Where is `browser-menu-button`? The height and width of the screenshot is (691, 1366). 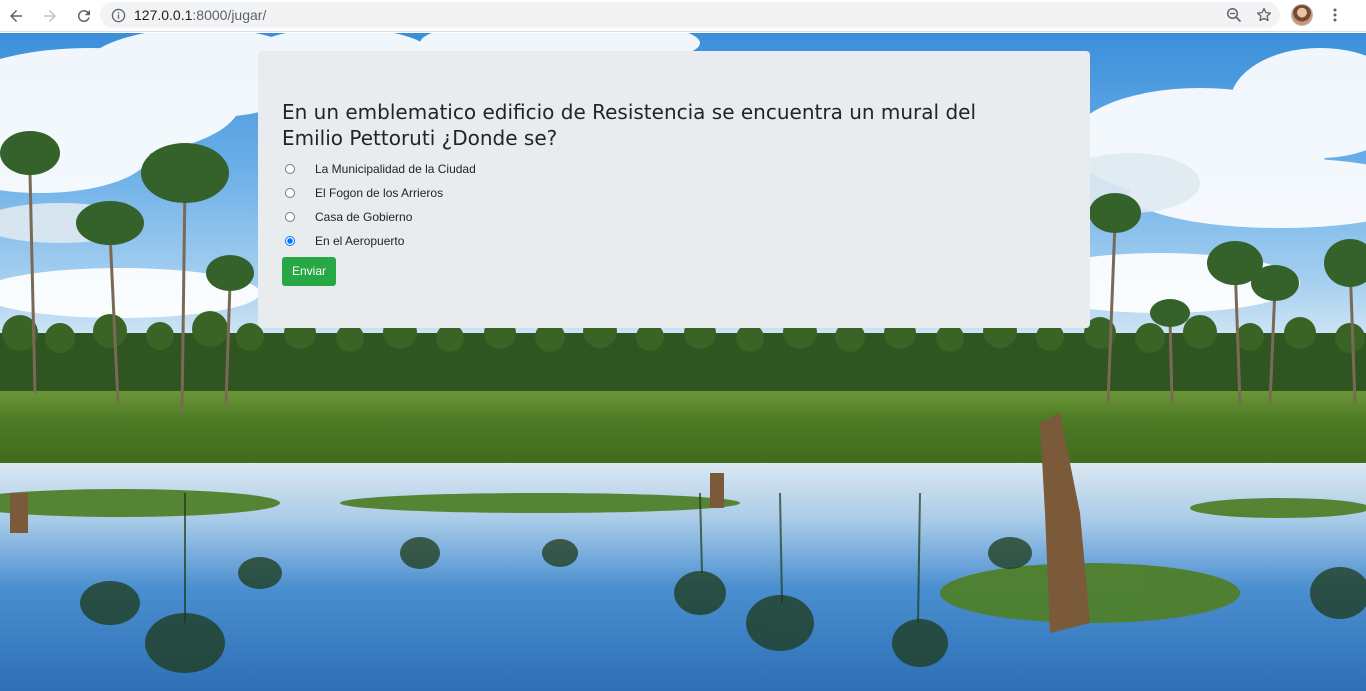 browser-menu-button is located at coordinates (1335, 15).